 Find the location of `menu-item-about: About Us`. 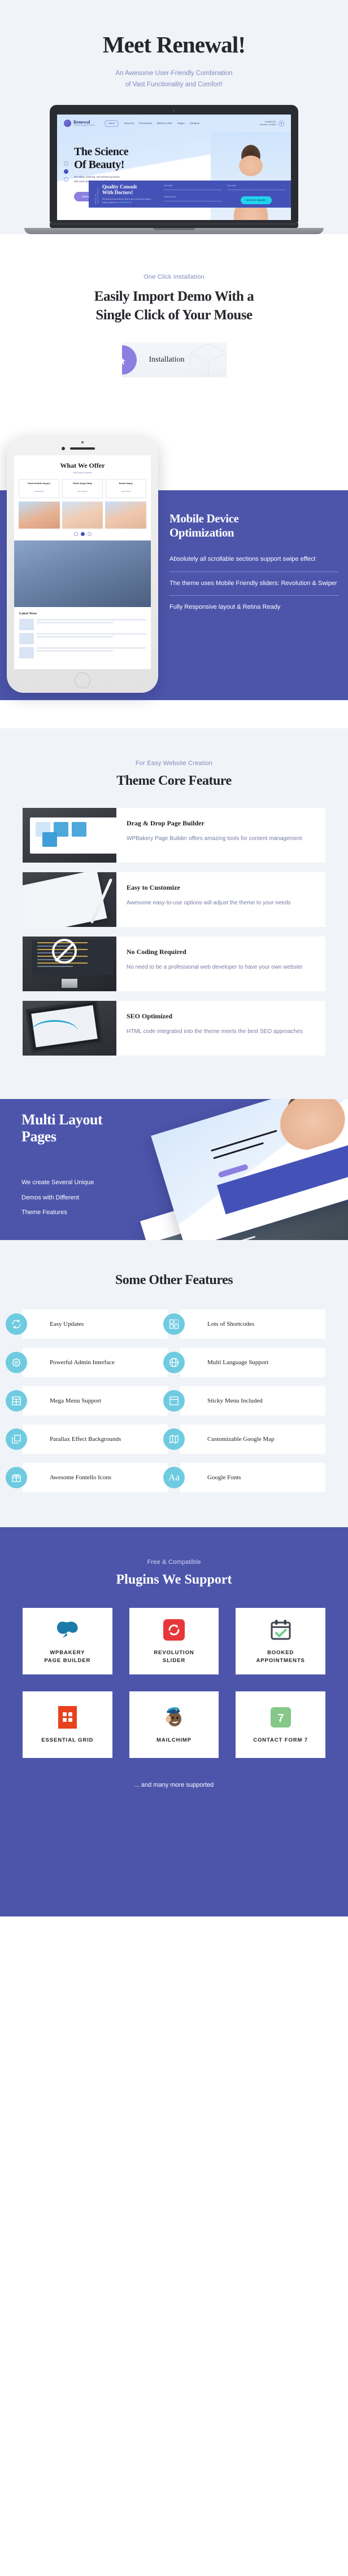

menu-item-about: About Us is located at coordinates (129, 123).